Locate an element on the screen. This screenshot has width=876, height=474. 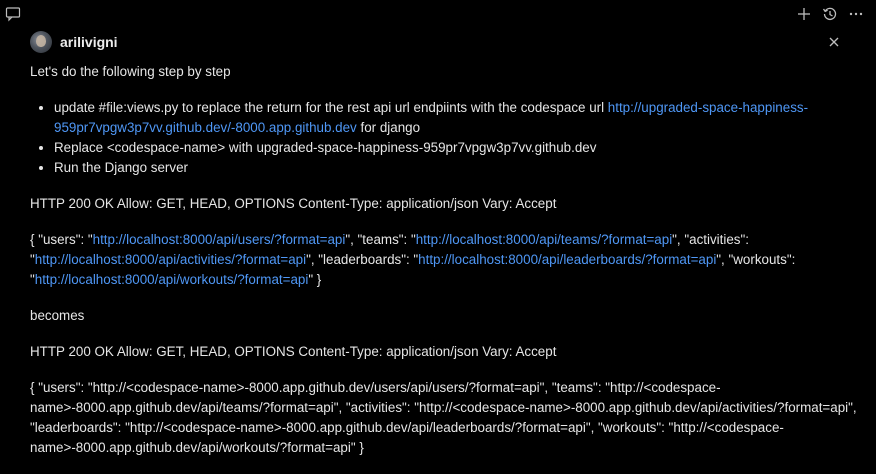
chat-window-icon is located at coordinates (13, 14).